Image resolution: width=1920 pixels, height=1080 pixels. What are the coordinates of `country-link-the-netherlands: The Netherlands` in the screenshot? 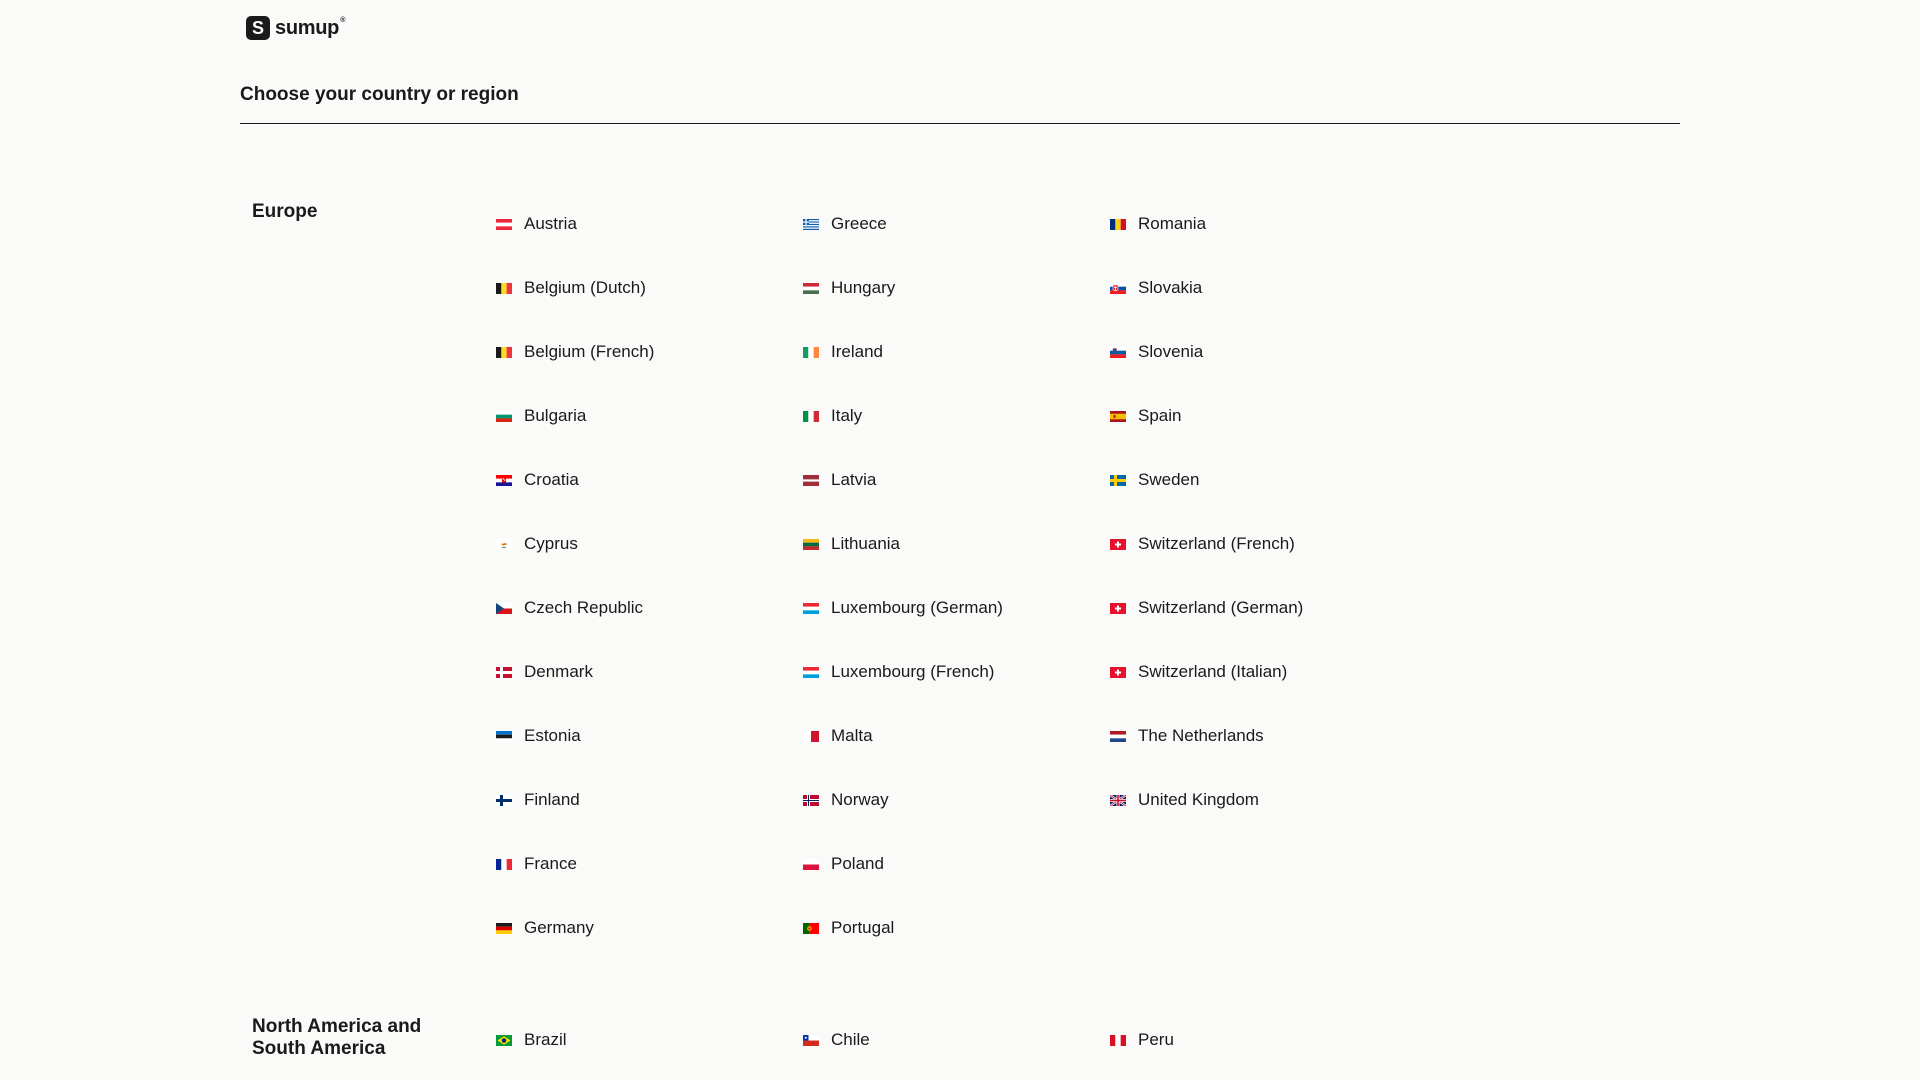 It's located at (1187, 736).